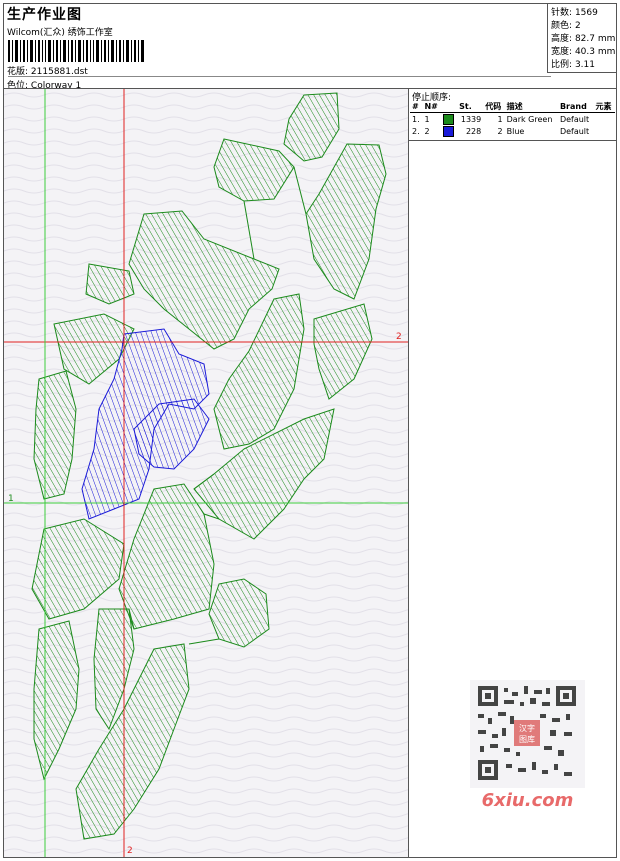  I want to click on svg-text: 汉字, so click(527, 728).